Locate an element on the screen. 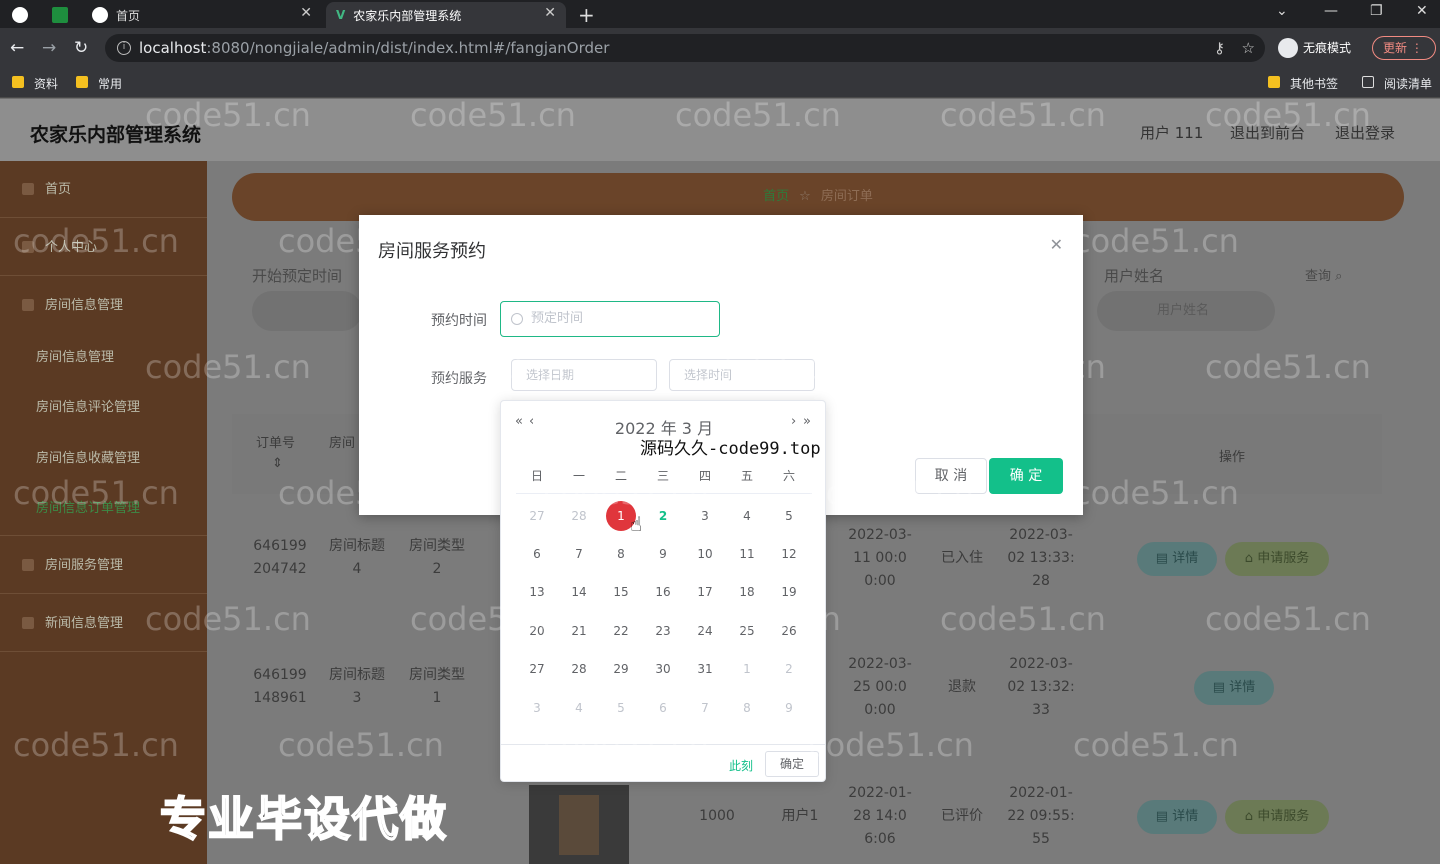  date-cell: 25 is located at coordinates (747, 631).